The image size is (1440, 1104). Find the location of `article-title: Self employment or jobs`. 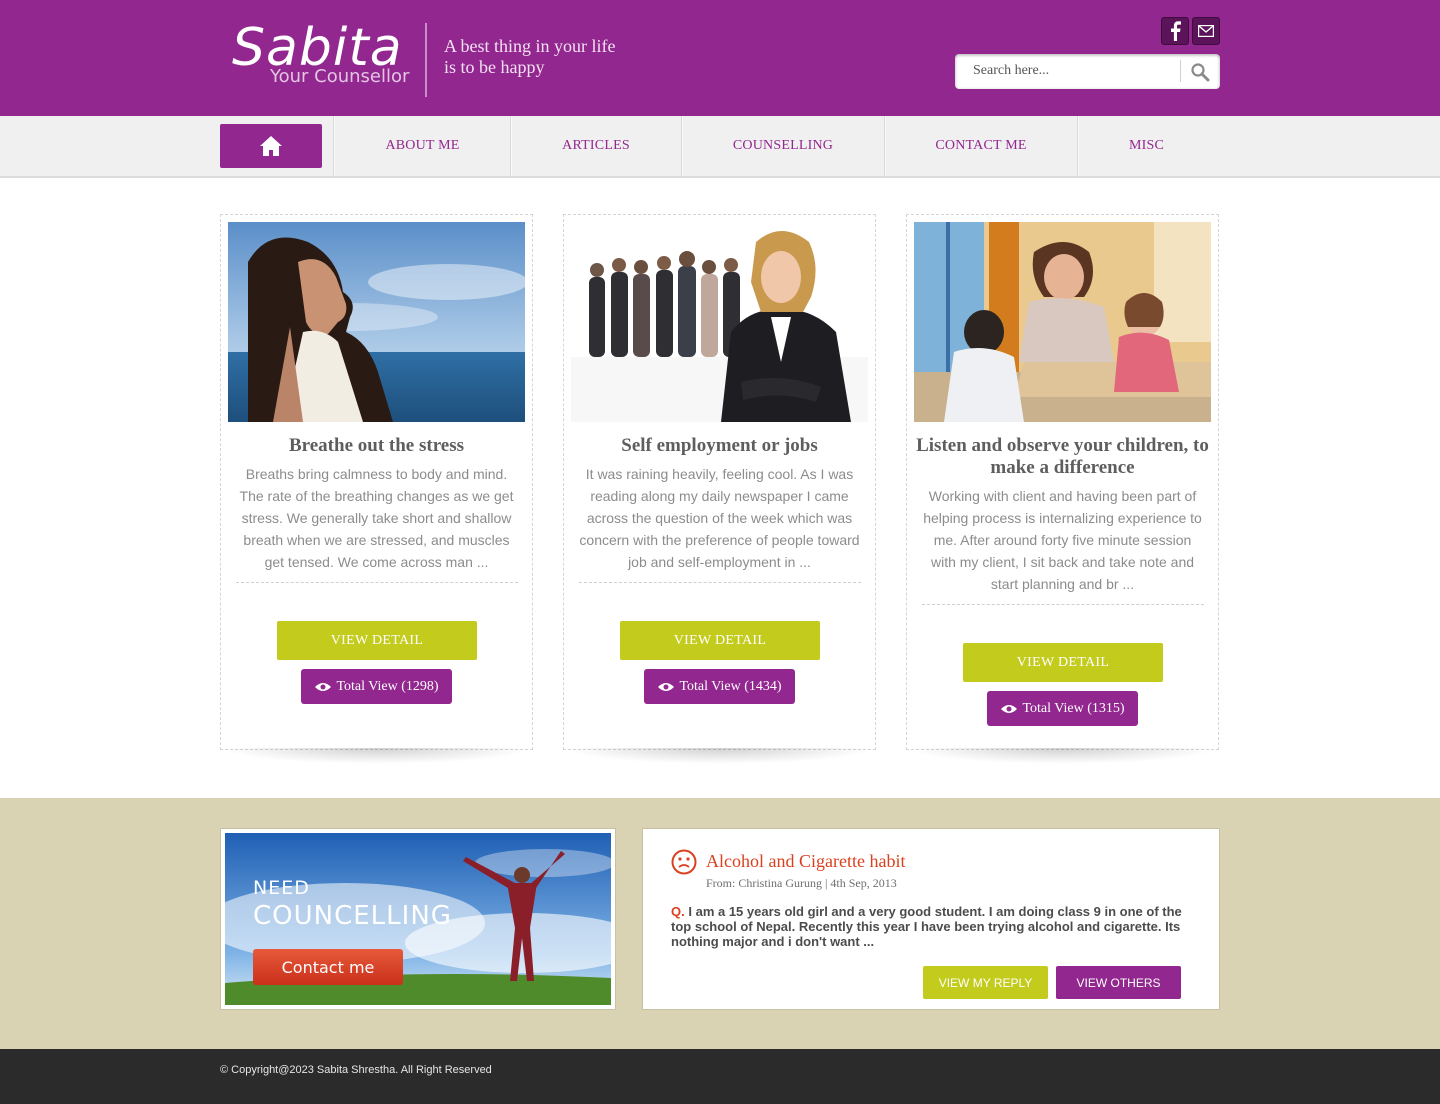

article-title: Self employment or jobs is located at coordinates (719, 446).